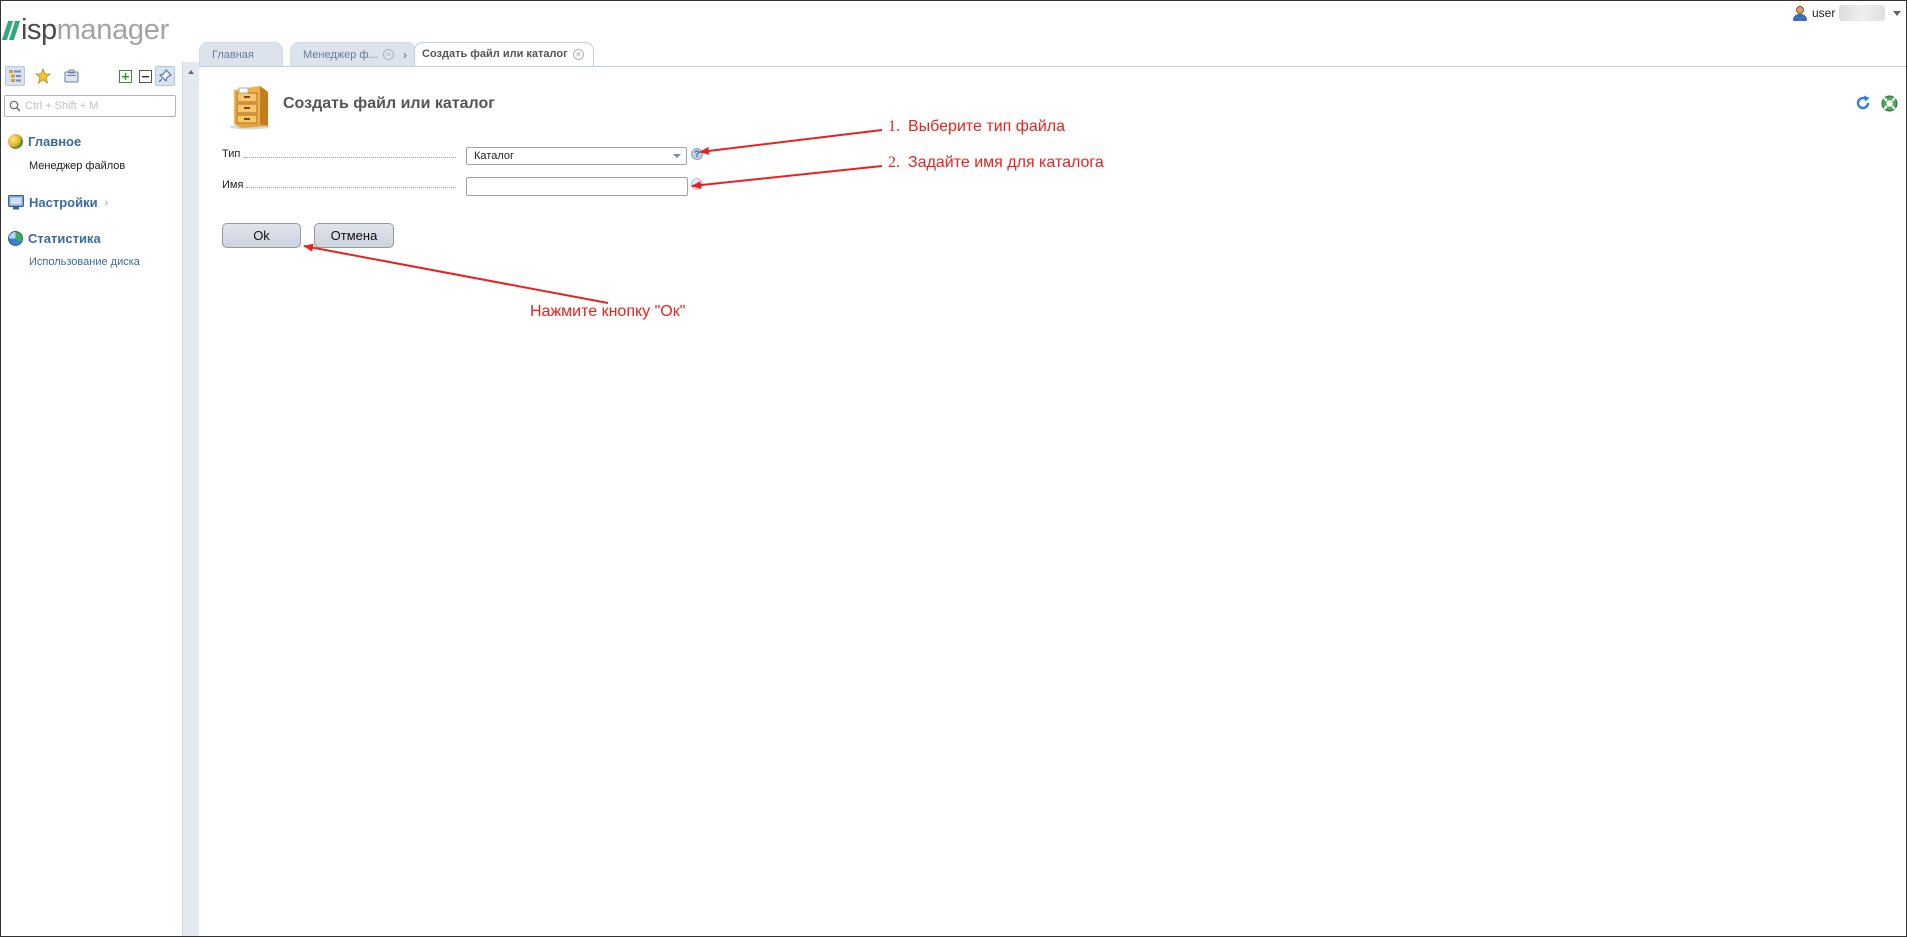 This screenshot has height=937, width=1907. What do you see at coordinates (15, 106) in the screenshot?
I see `search-icon` at bounding box center [15, 106].